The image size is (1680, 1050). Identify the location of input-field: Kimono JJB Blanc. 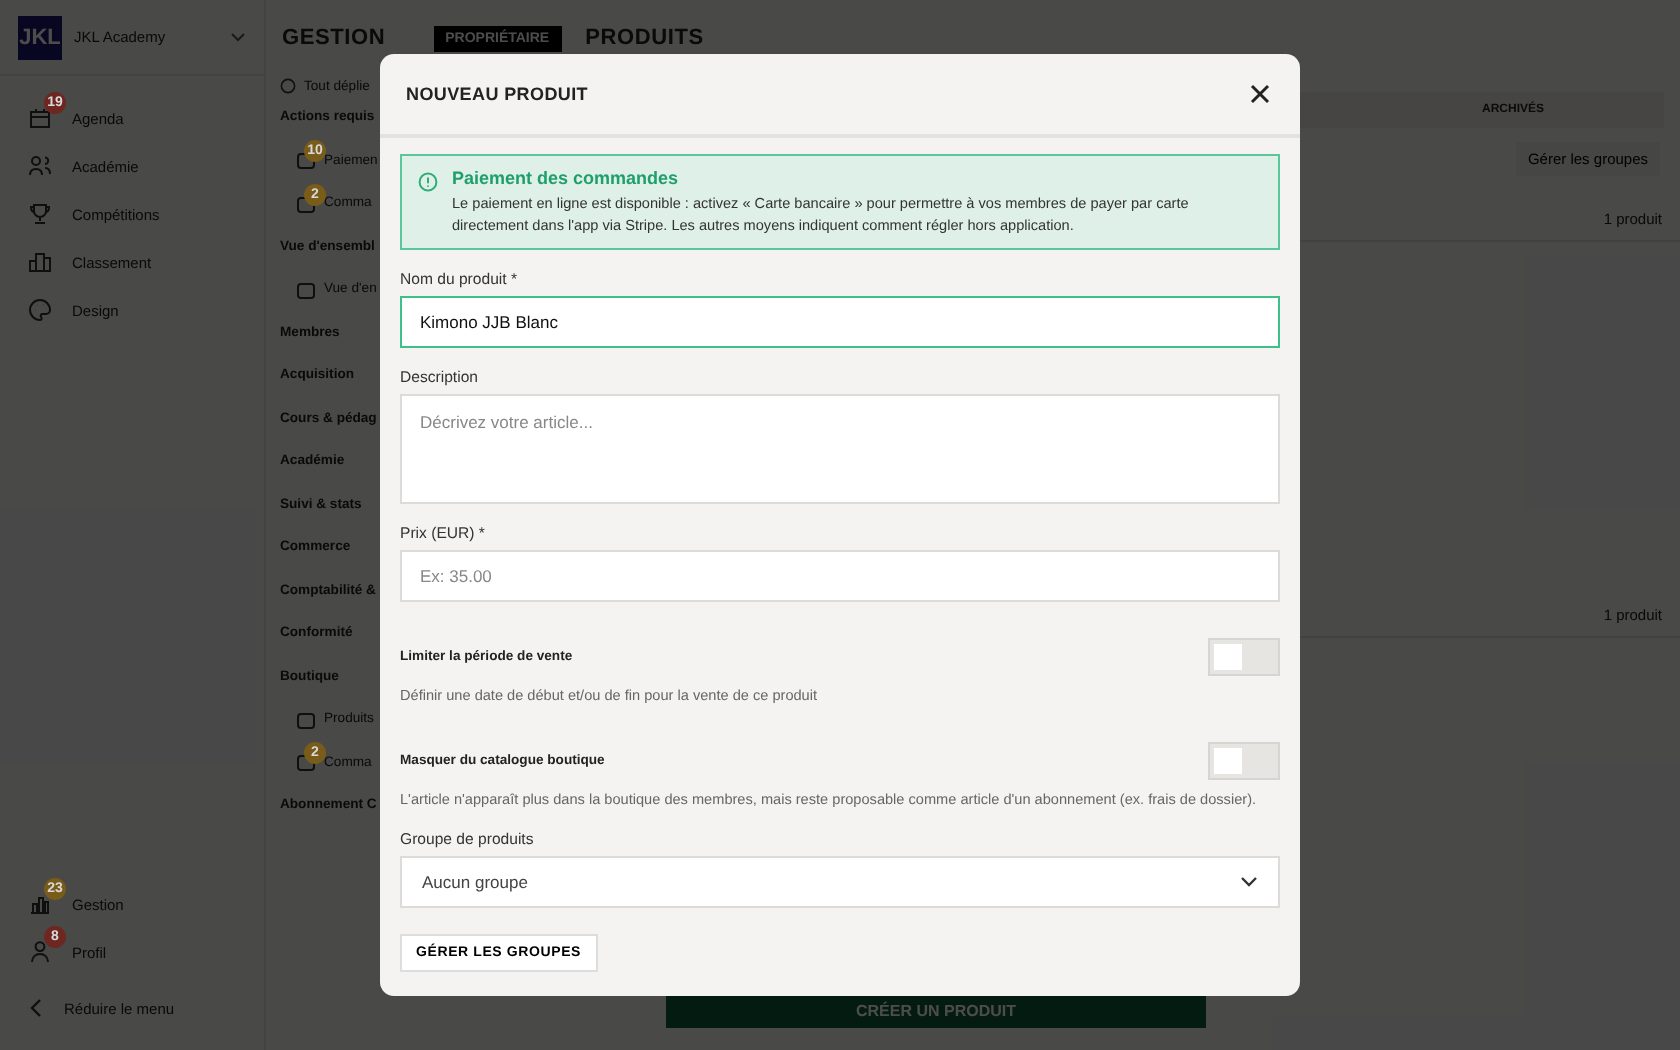
(840, 322).